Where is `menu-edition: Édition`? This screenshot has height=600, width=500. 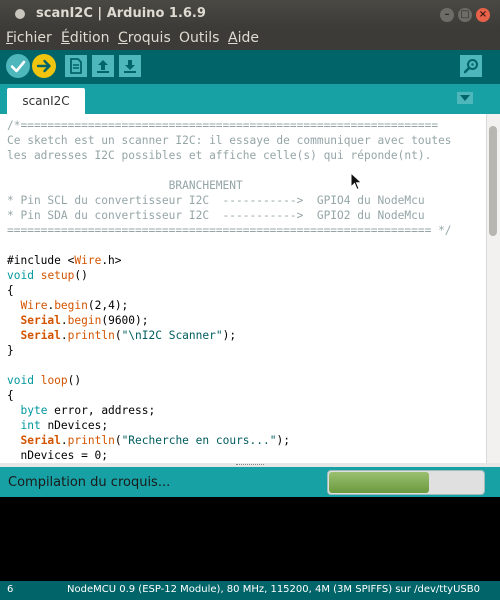
menu-edition: Édition is located at coordinates (85, 38).